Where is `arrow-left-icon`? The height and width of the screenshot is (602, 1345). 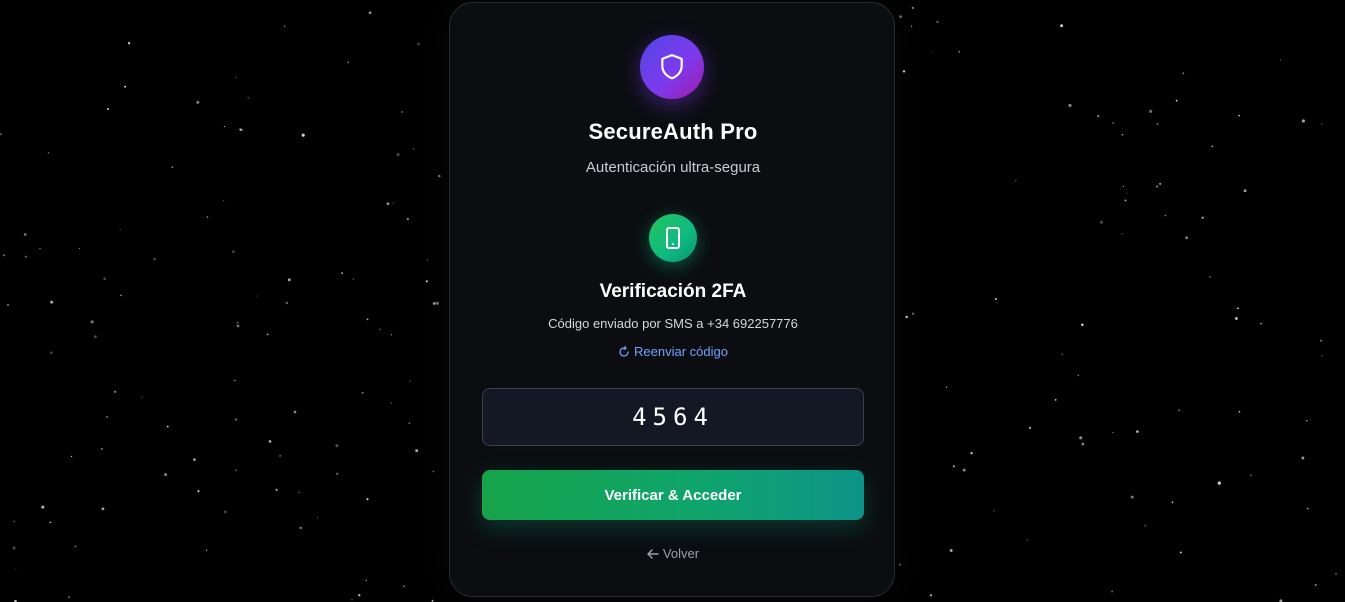
arrow-left-icon is located at coordinates (653, 553).